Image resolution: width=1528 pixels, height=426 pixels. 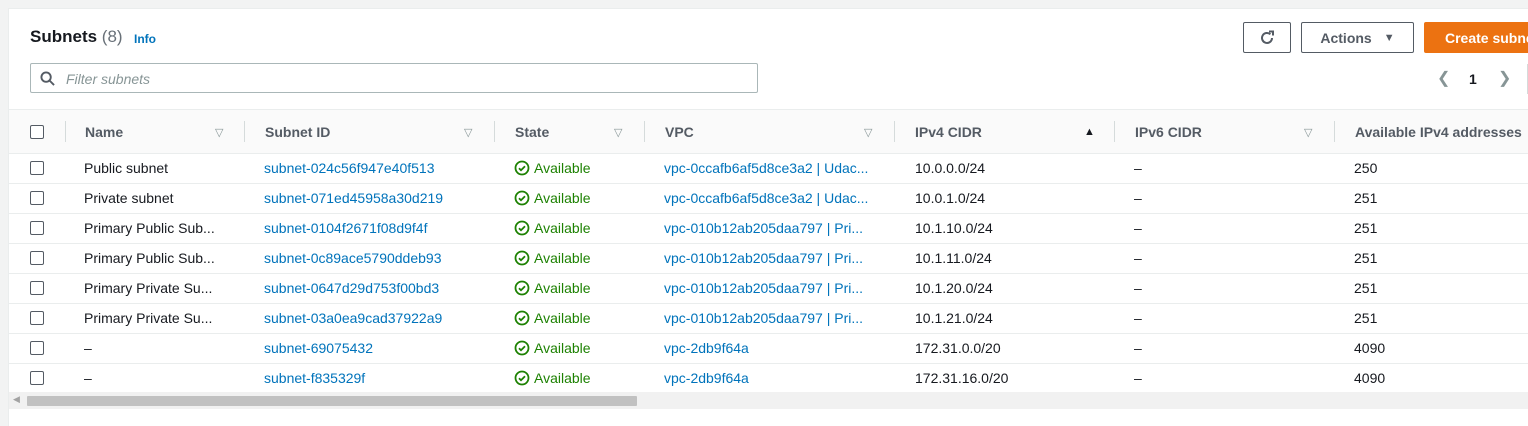 I want to click on refresh-button, so click(x=1267, y=37).